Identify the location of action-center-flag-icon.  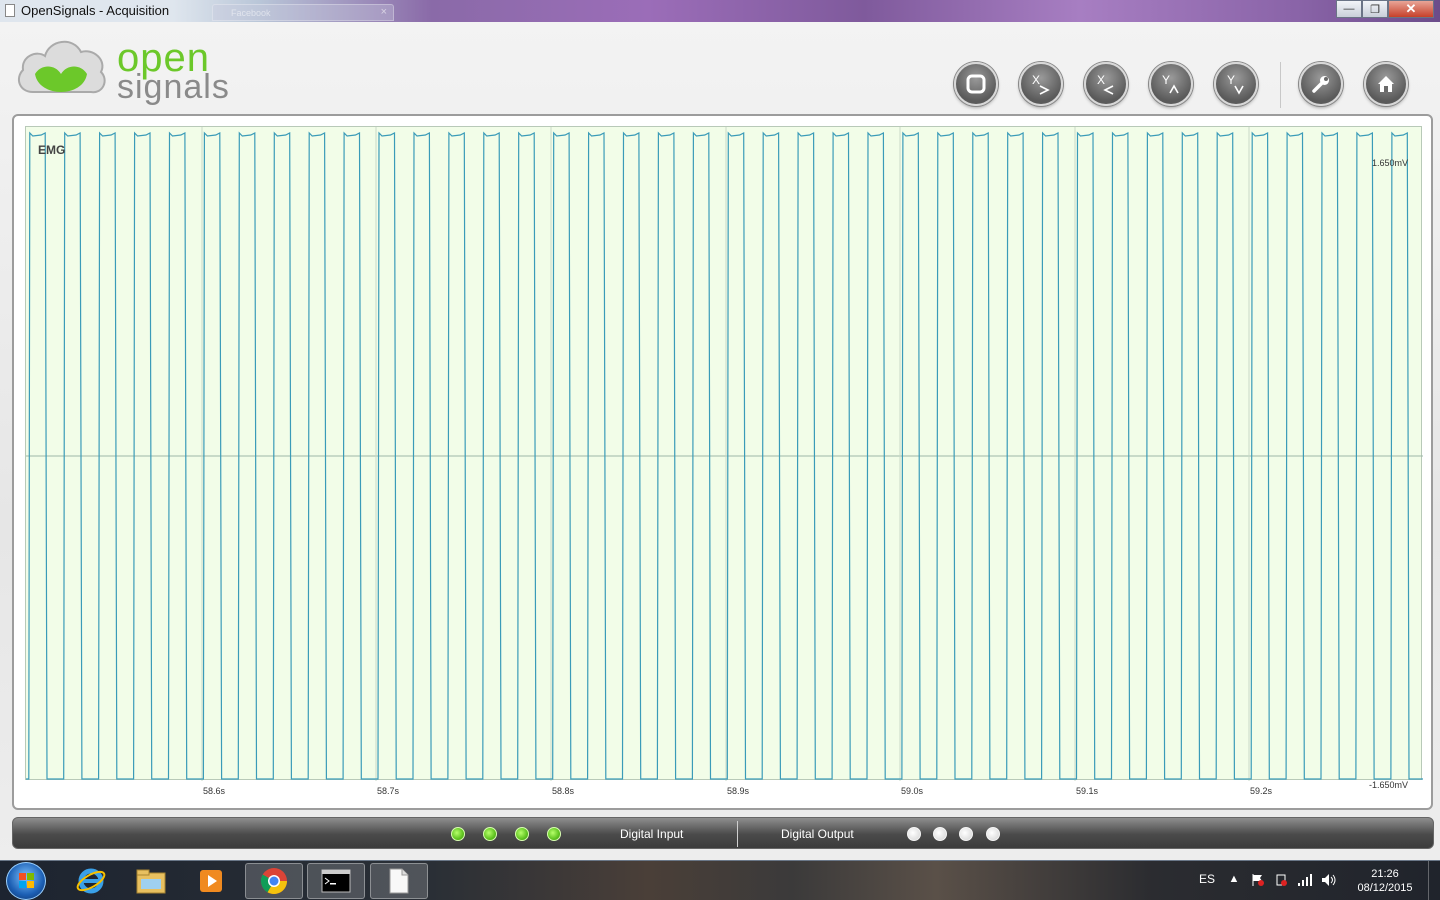
(1258, 881).